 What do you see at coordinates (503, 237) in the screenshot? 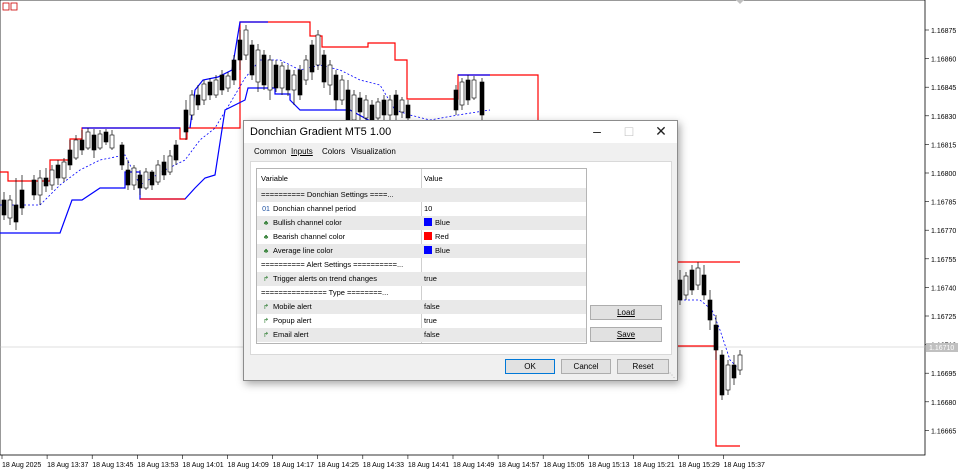
I see `row-value: Red` at bounding box center [503, 237].